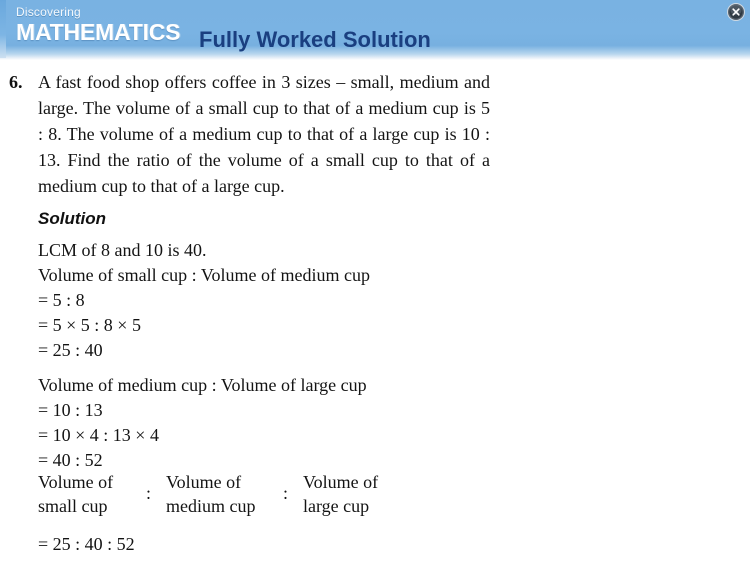 The height and width of the screenshot is (563, 750). Describe the element at coordinates (76, 482) in the screenshot. I see `ratio-column-small-line1: Volume of` at that location.